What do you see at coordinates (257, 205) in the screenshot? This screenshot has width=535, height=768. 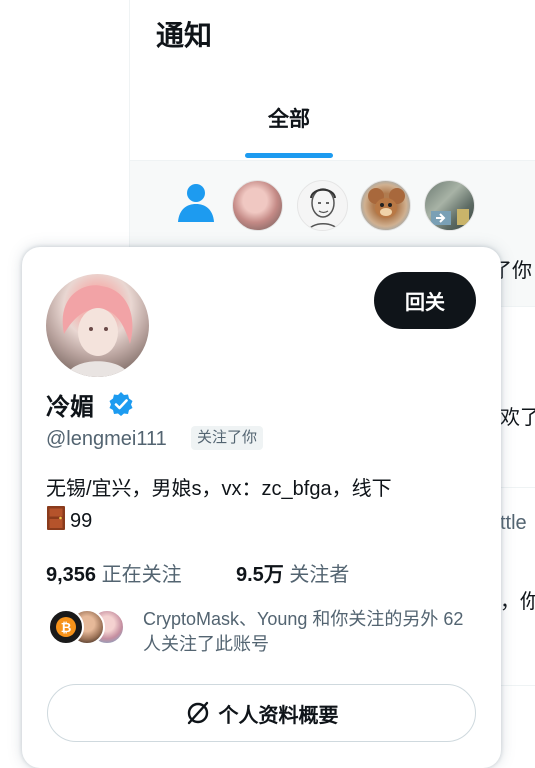 I see `avatar-pink-hair` at bounding box center [257, 205].